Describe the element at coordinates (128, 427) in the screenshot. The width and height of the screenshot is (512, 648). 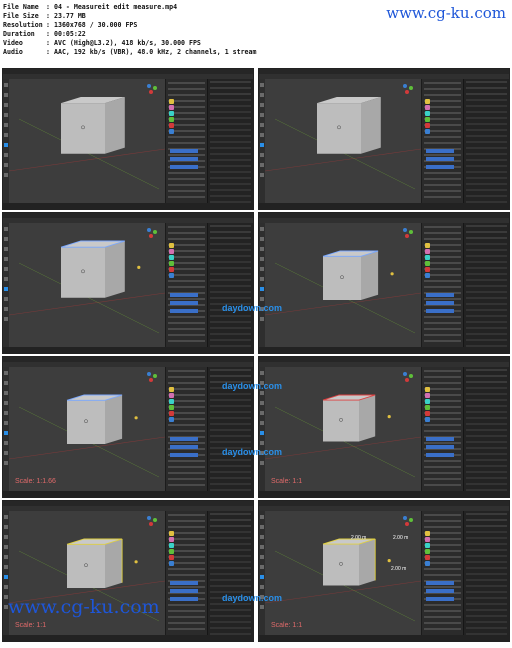
I see `video-thumbnail: Scale: 1:1.66` at that location.